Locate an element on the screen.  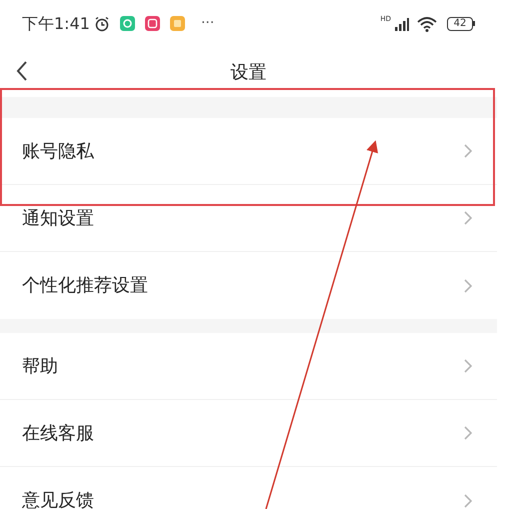
status-time: 下午1:41 is located at coordinates (56, 23).